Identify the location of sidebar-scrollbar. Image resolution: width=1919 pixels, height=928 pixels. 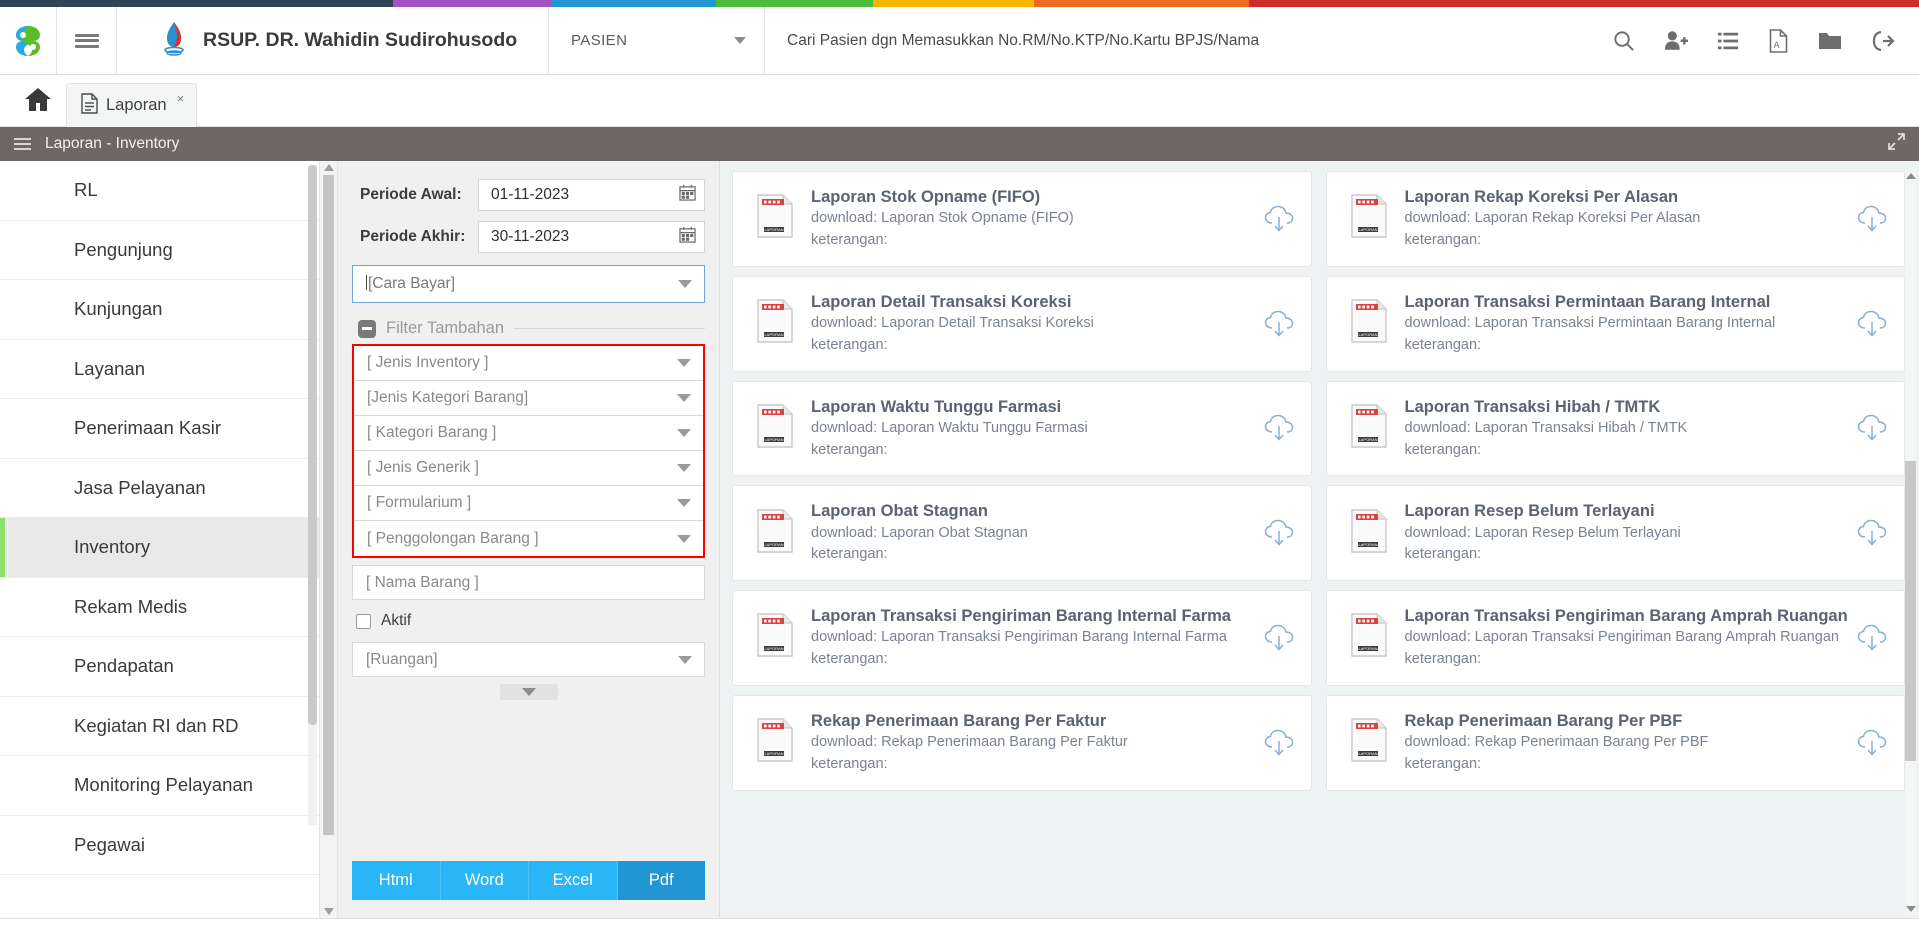
(312, 495).